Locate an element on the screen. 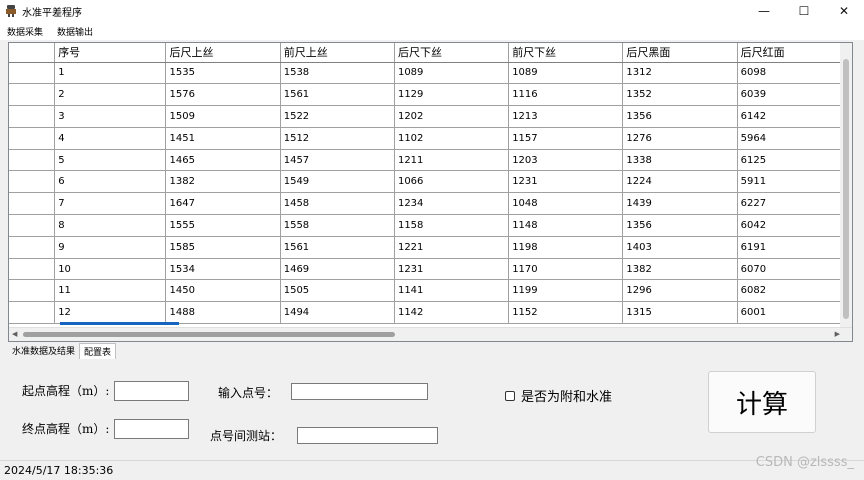  grid-cell: 8 is located at coordinates (110, 225).